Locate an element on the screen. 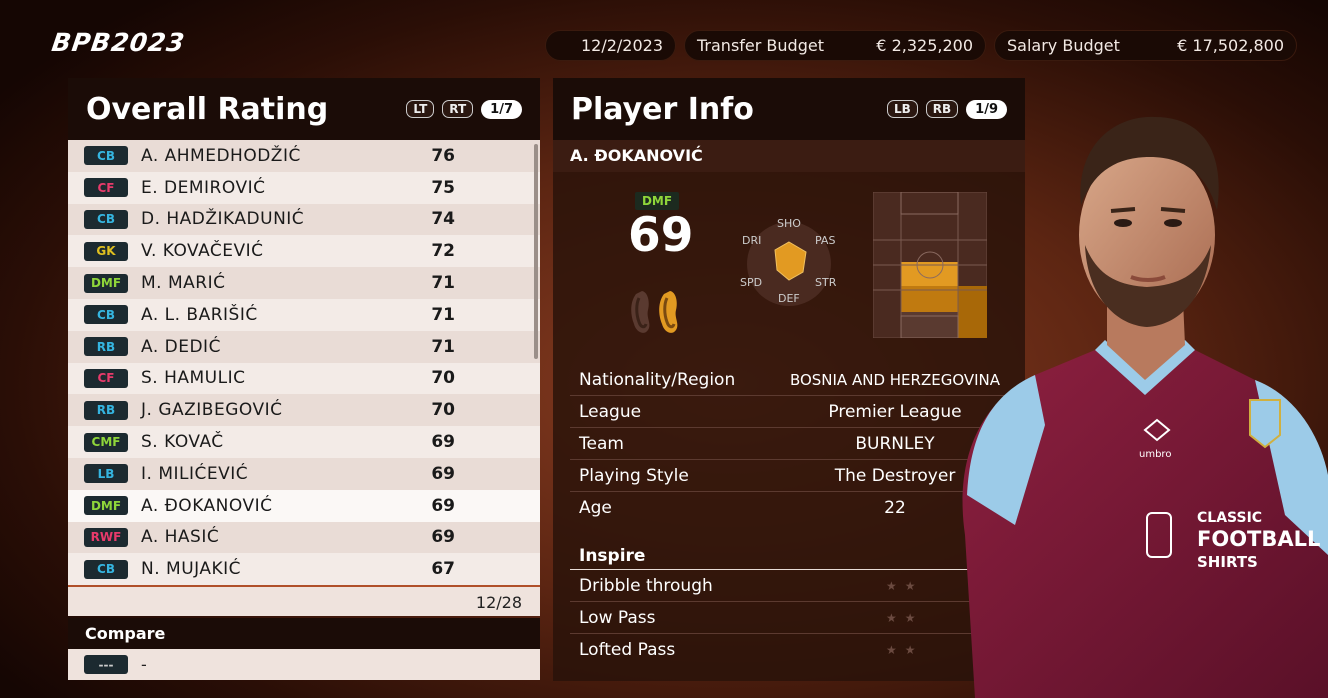 This screenshot has height=698, width=1328. sort-controls: LT RT 1/7 is located at coordinates (464, 109).